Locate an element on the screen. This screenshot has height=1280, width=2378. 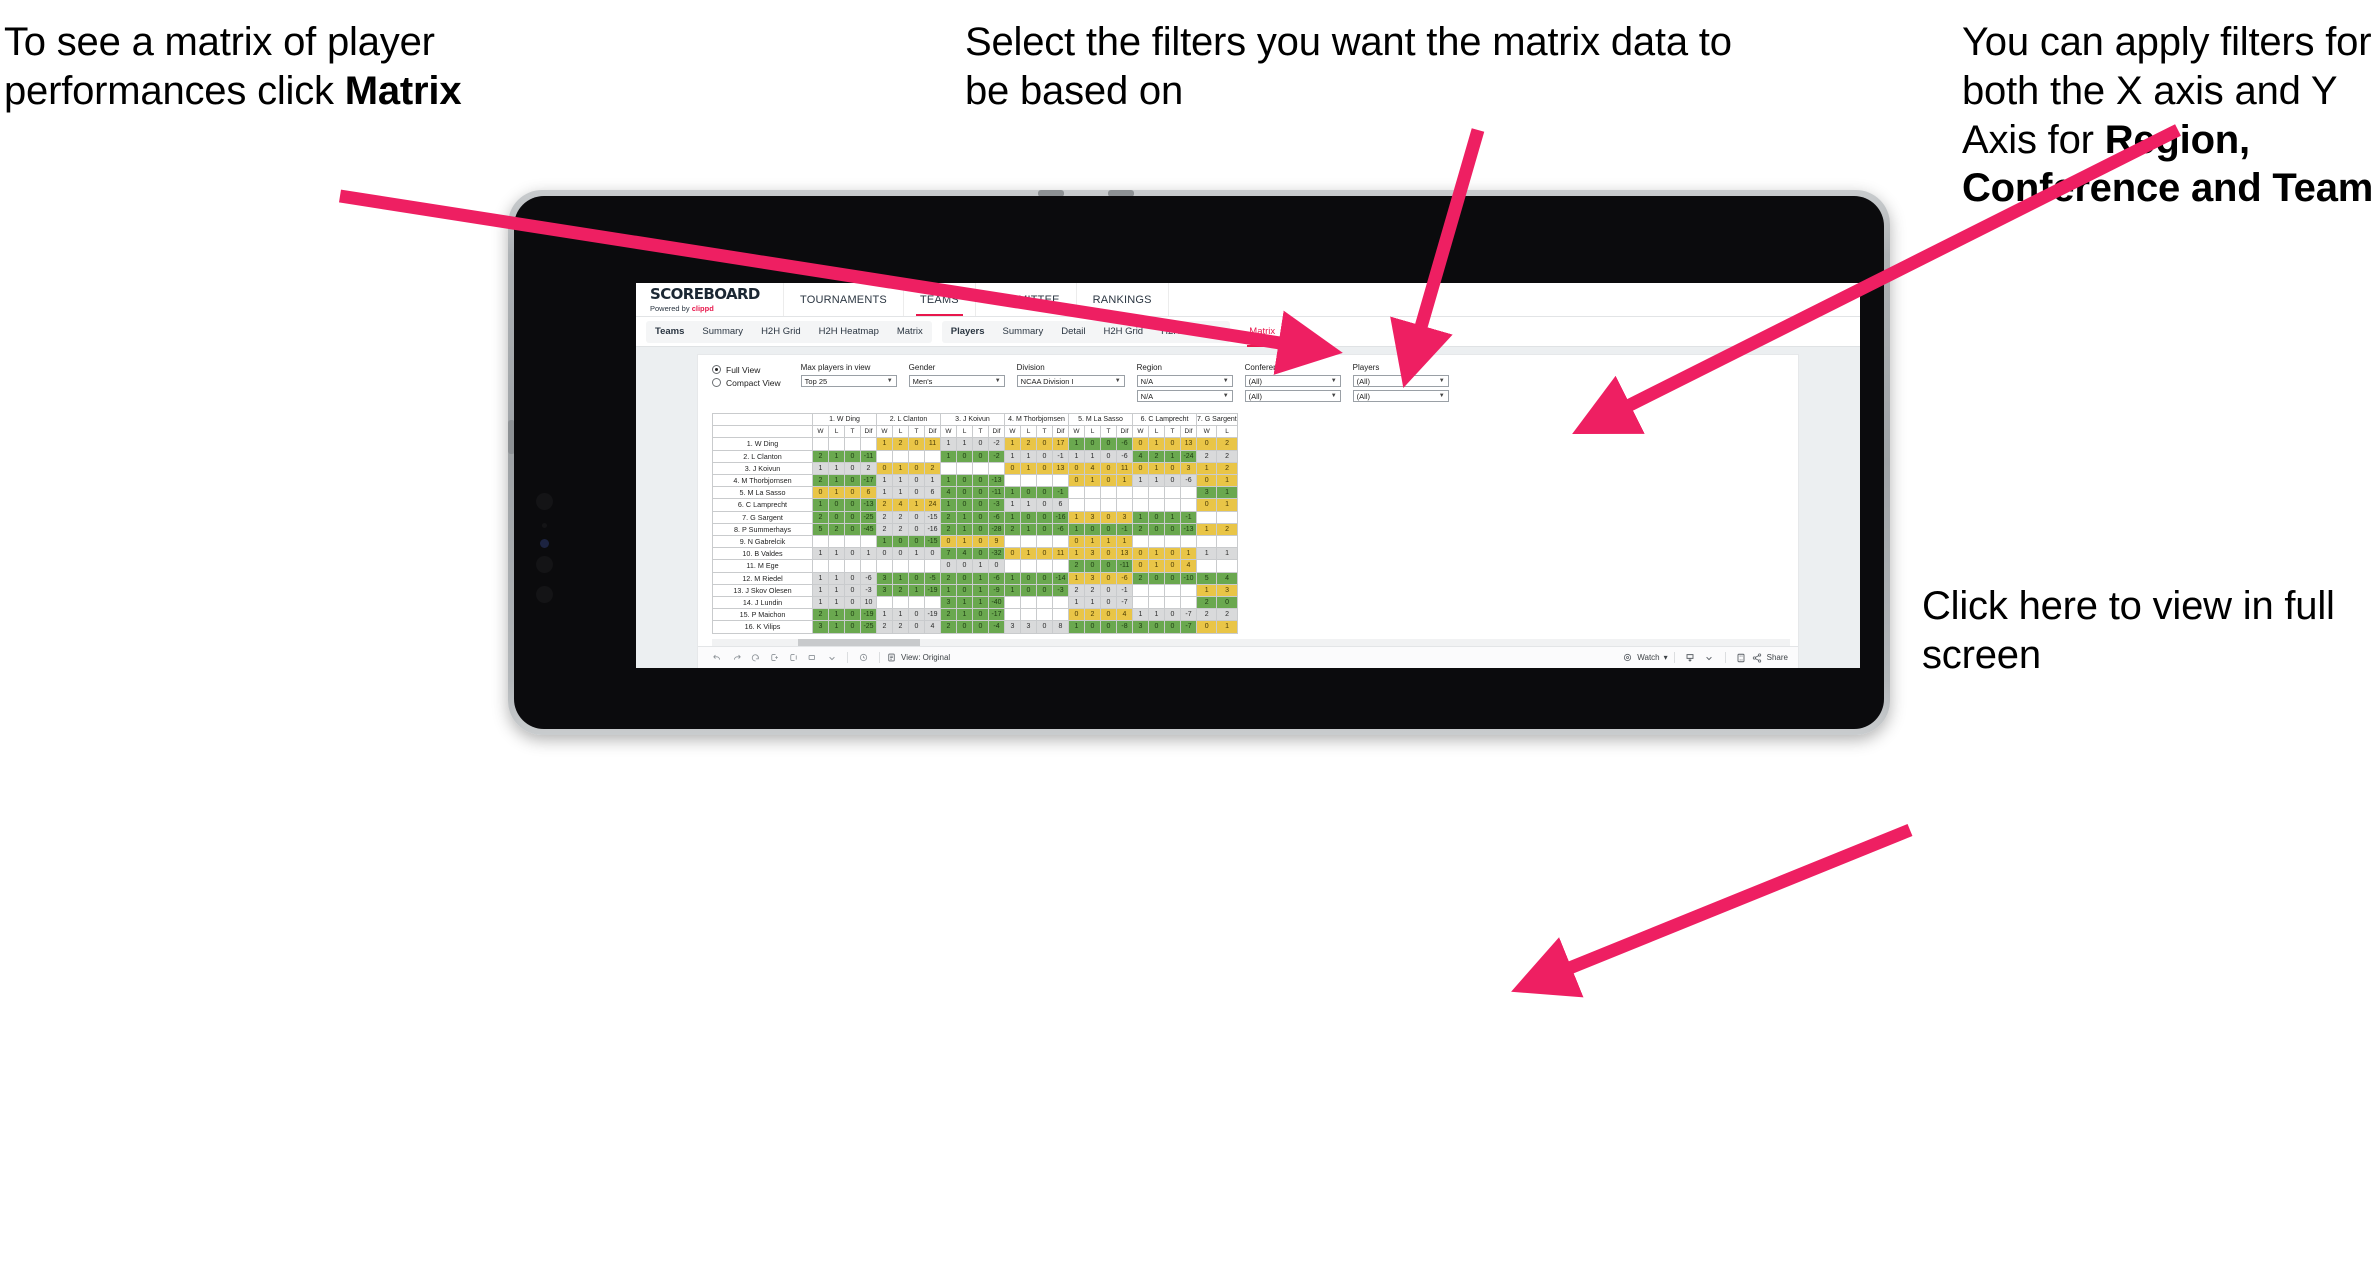
tab-players-h2h-heatmap: H2H Heatmap is located at coordinates (1191, 332).